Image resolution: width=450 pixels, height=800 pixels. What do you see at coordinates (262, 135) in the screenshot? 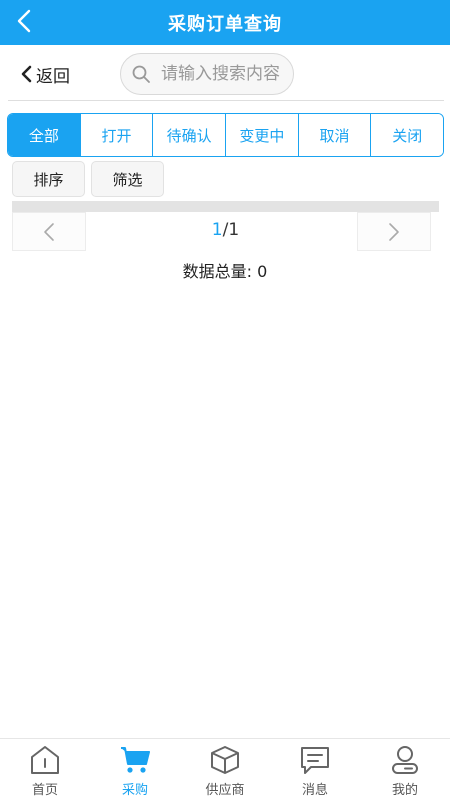
I see `tab-changing: 变更中` at bounding box center [262, 135].